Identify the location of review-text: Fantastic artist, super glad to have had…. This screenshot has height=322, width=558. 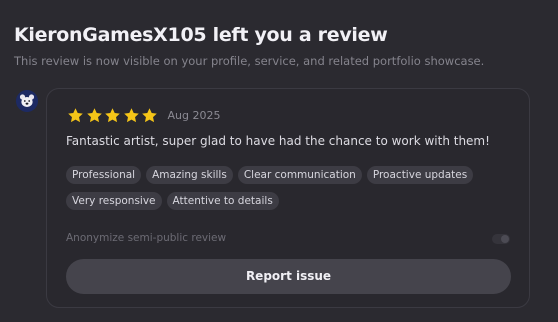
(278, 141).